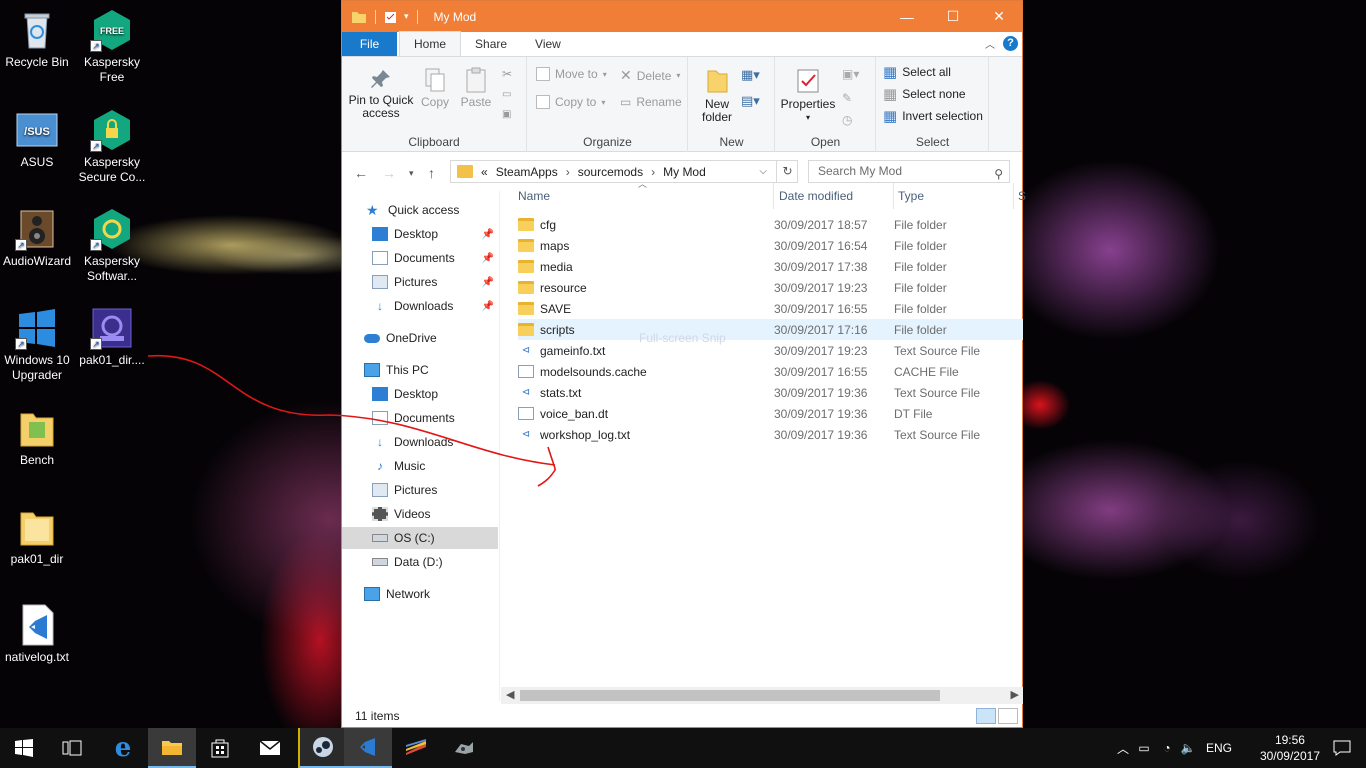 This screenshot has height=768, width=1366. I want to click on store-icon, so click(220, 748).